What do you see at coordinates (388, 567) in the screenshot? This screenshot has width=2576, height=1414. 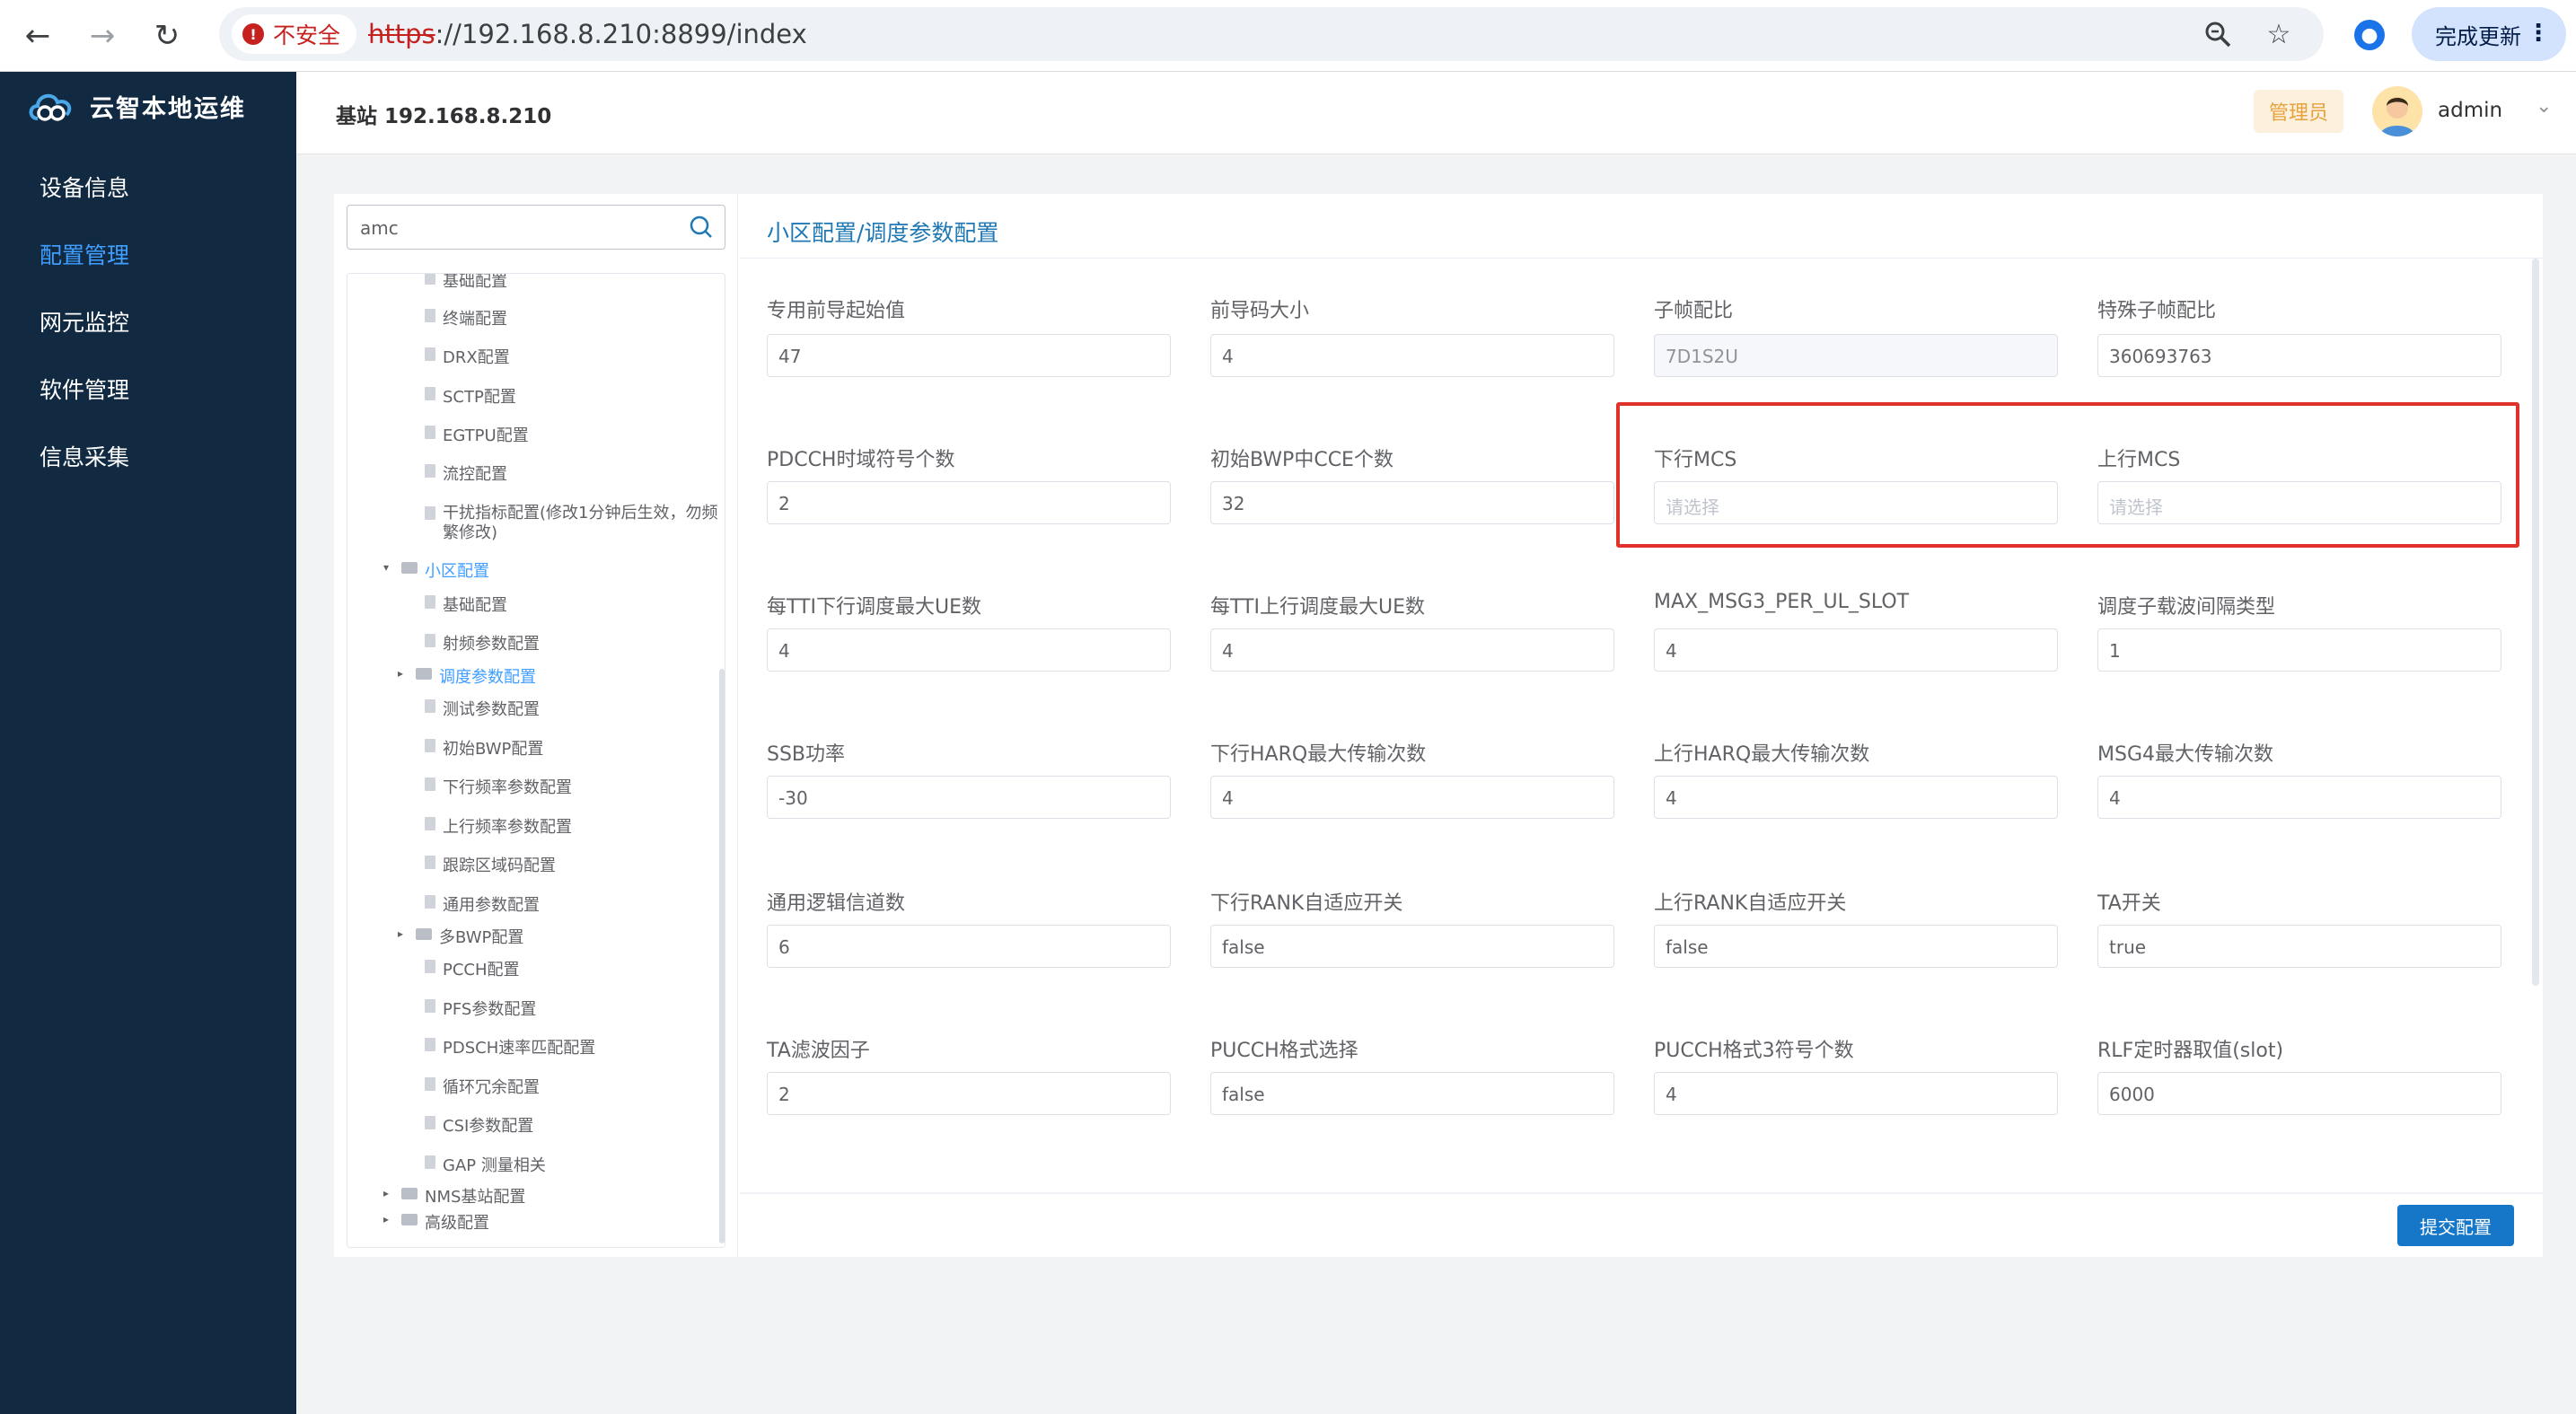 I see `caret-down-icon: ▾` at bounding box center [388, 567].